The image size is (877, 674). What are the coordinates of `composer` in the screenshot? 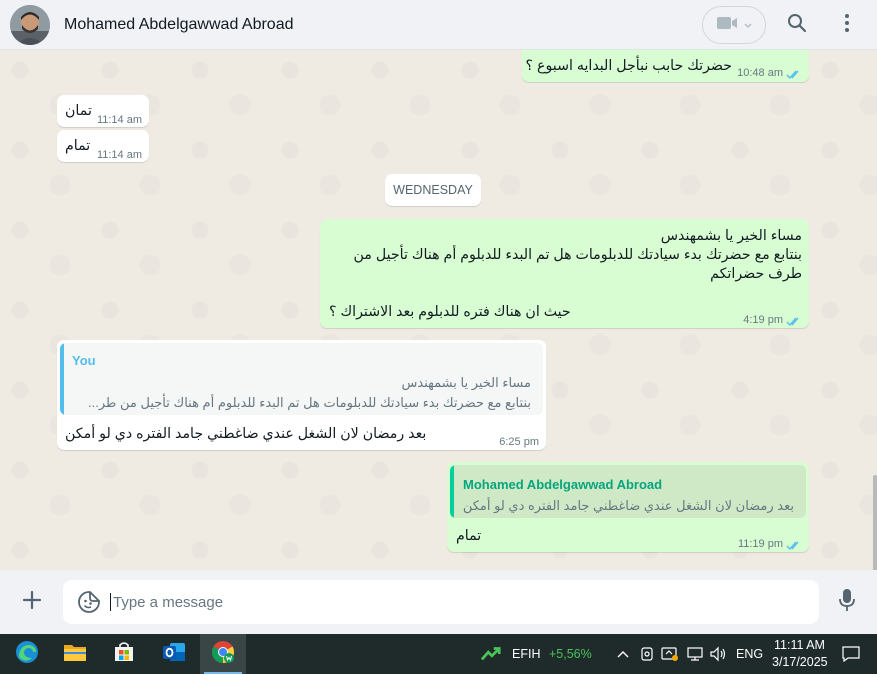 It's located at (438, 602).